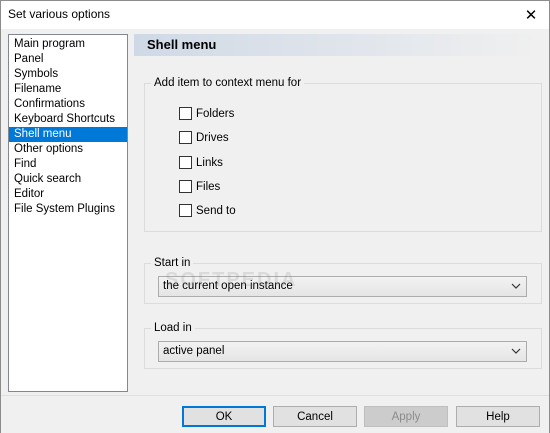 The height and width of the screenshot is (433, 550). What do you see at coordinates (68, 194) in the screenshot?
I see `nav-item-editor: Editor` at bounding box center [68, 194].